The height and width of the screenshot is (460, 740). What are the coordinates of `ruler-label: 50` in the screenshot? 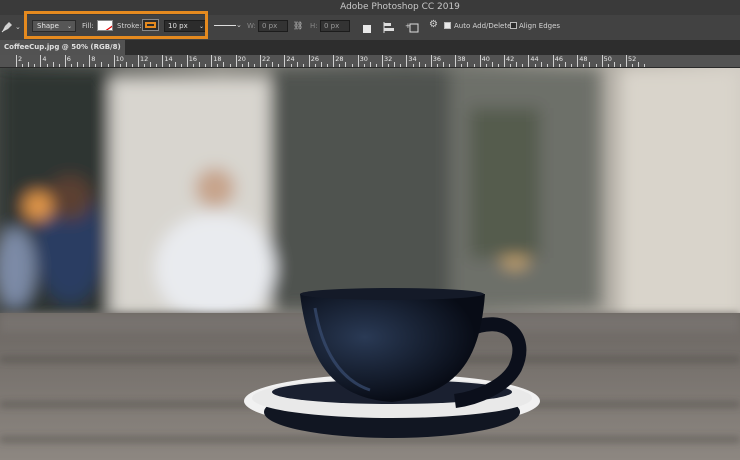 It's located at (607, 59).